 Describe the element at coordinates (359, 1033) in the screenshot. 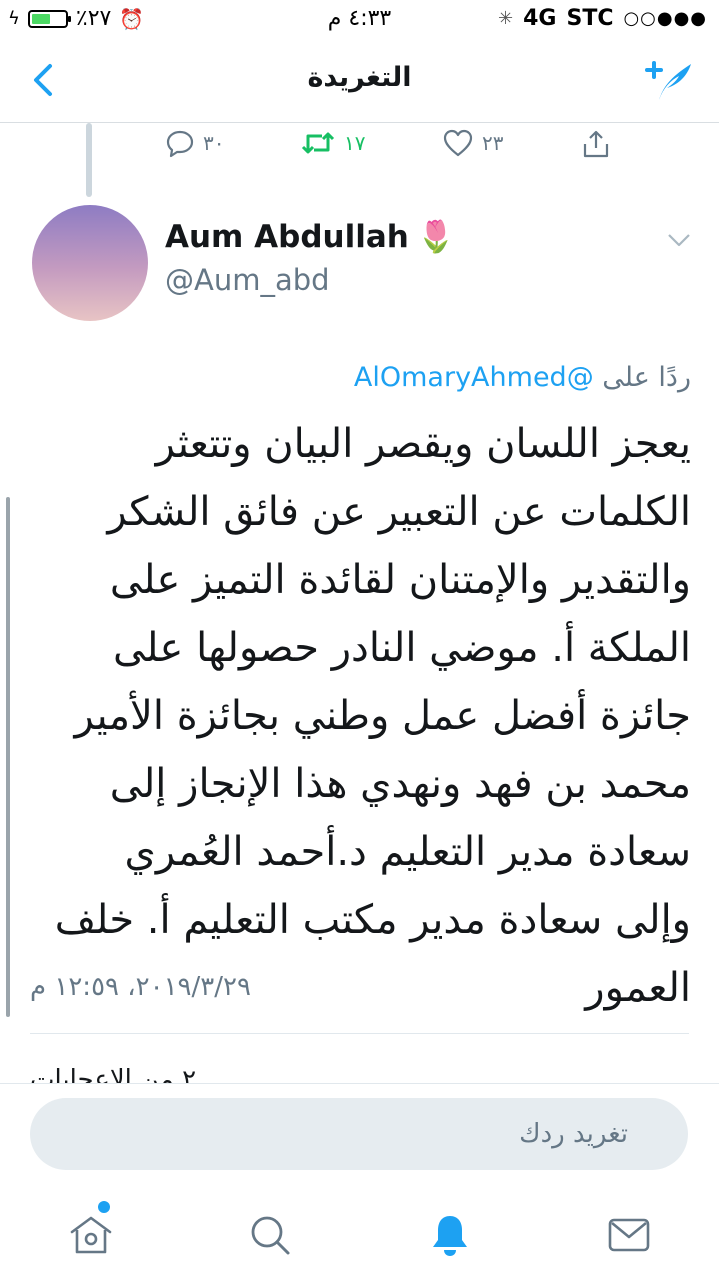

I see `divider` at that location.